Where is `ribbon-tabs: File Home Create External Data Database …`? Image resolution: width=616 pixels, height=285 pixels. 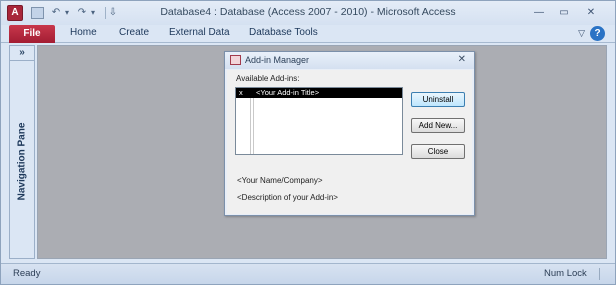
ribbon-tabs: File Home Create External Data Database … is located at coordinates (308, 34).